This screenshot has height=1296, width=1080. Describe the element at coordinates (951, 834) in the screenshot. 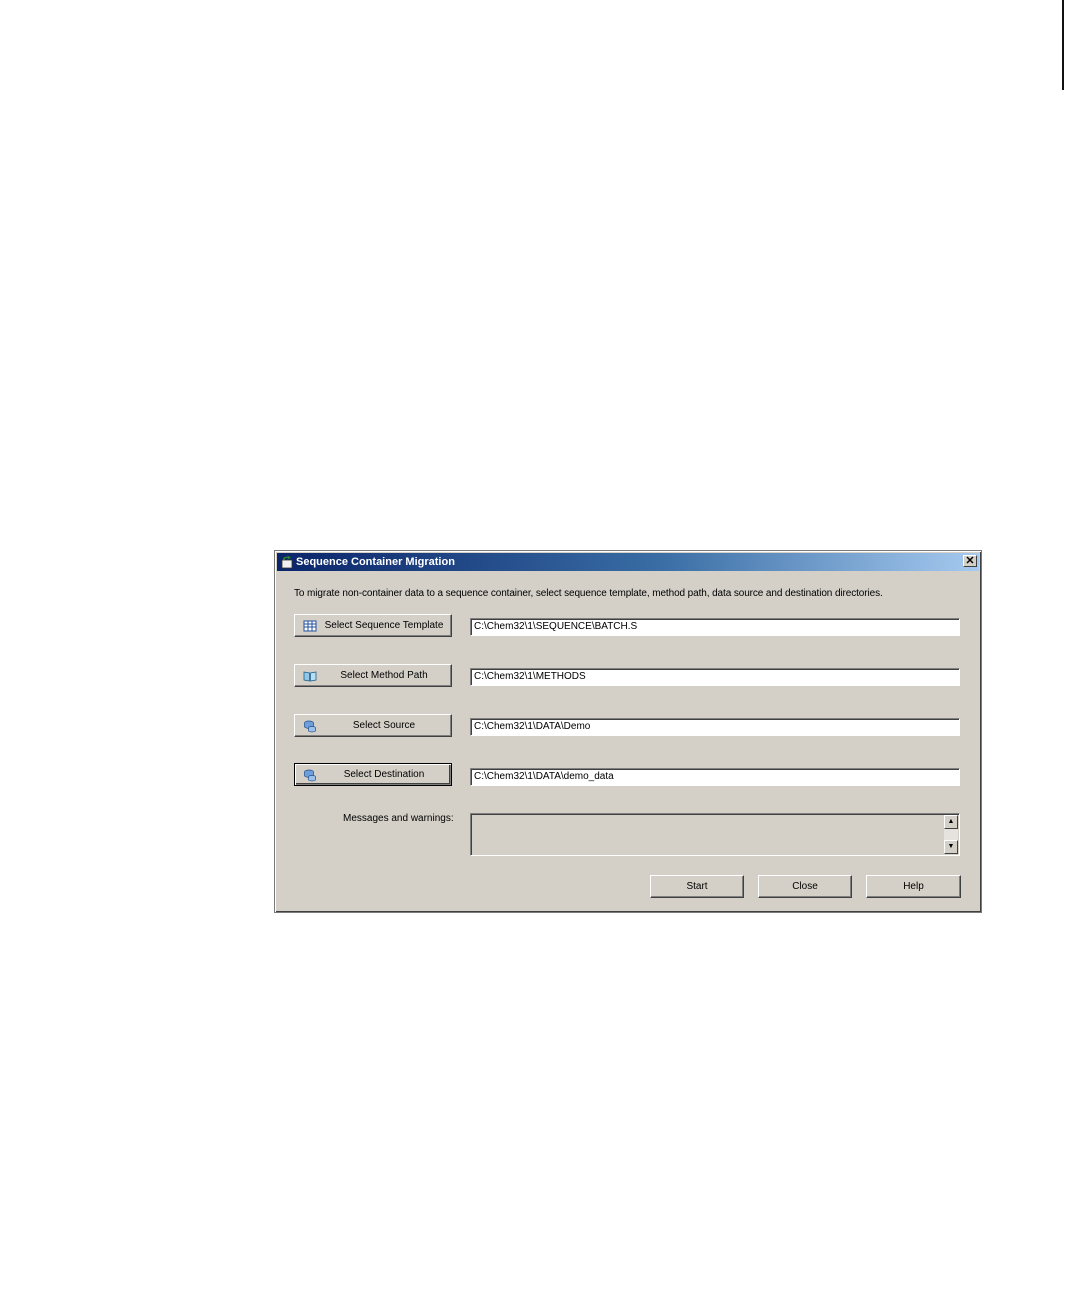

I see `scrollbar-track` at that location.